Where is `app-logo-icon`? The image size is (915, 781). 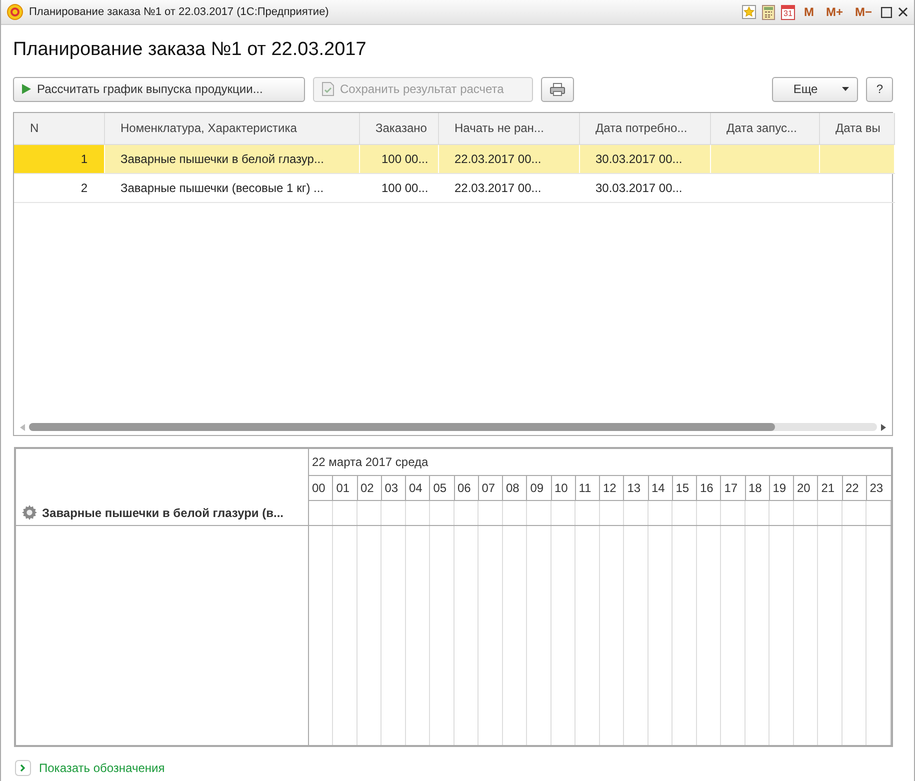 app-logo-icon is located at coordinates (15, 12).